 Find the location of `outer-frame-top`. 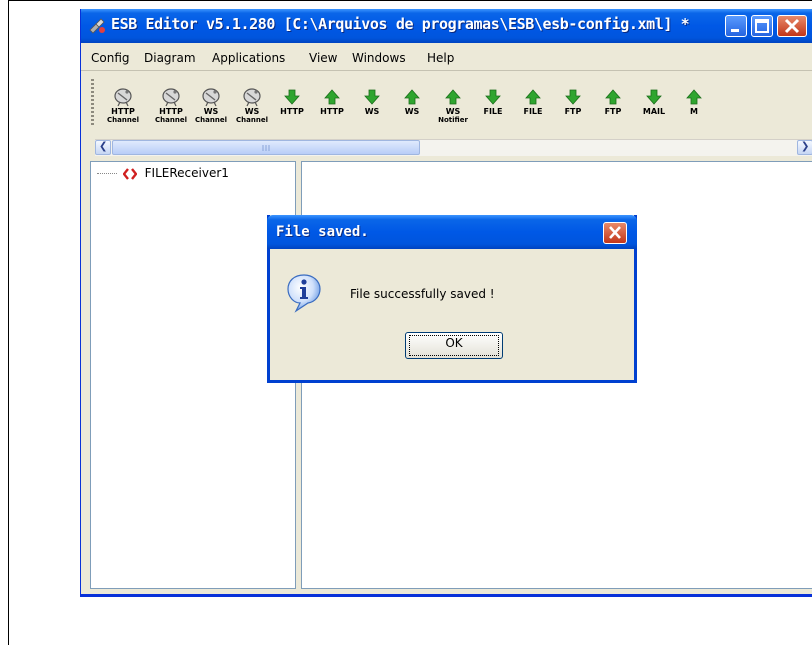

outer-frame-top is located at coordinates (410, 0).